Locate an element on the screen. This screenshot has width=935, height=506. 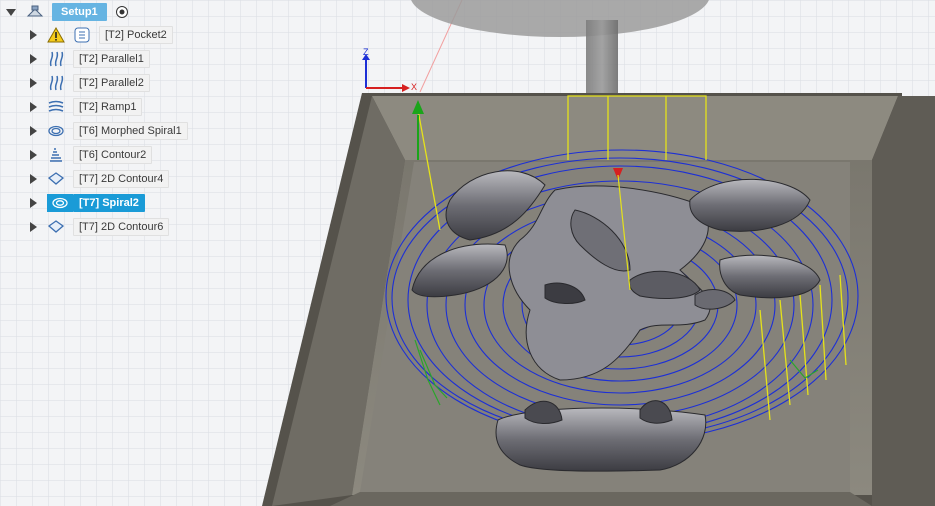
tree-row-op-8: [T7] 2D Contour6 is located at coordinates (100, 227).